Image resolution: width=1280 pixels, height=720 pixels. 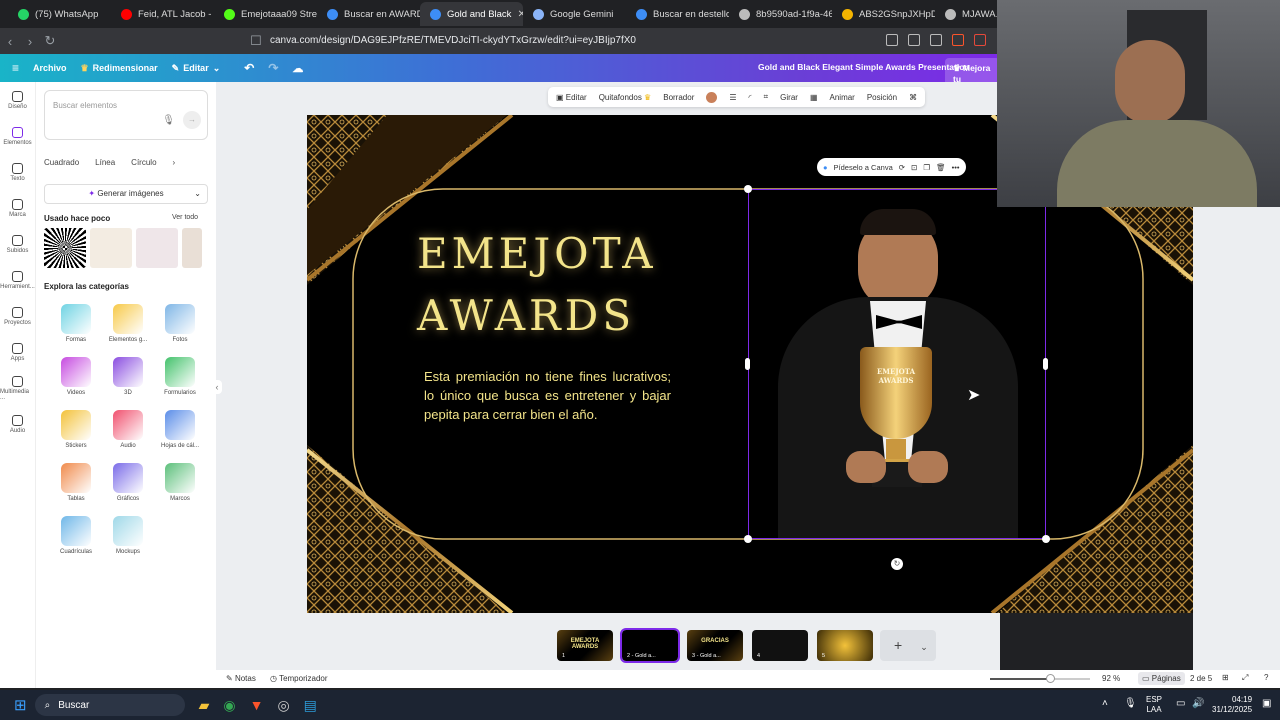 What do you see at coordinates (17, 352) in the screenshot?
I see `sidebar-item: Apps` at bounding box center [17, 352].